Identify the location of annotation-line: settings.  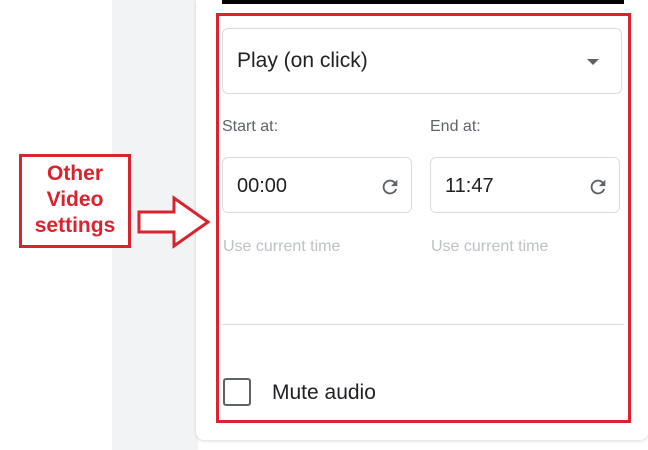
(75, 225).